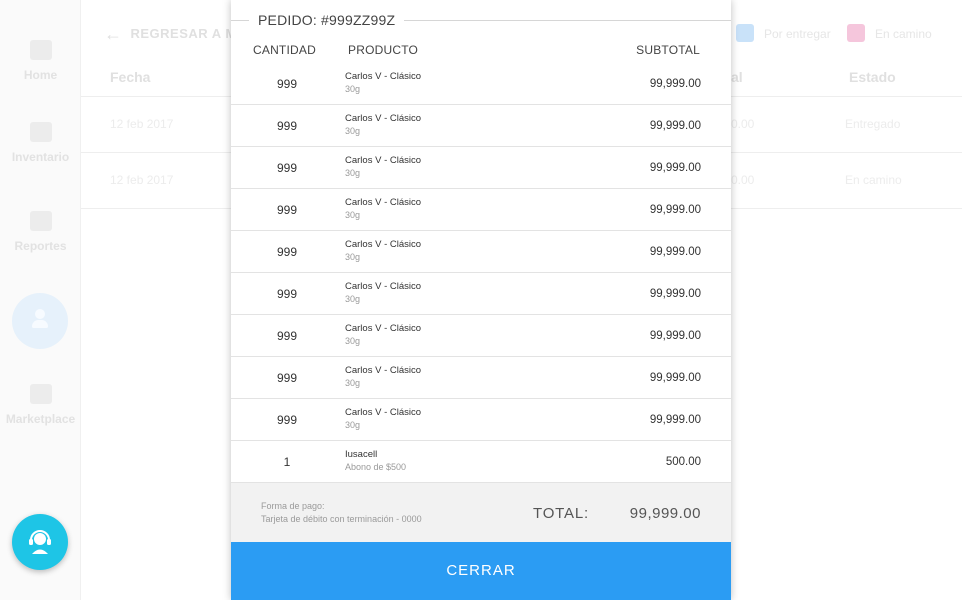  I want to click on item-subtotal: 500.00, so click(683, 462).